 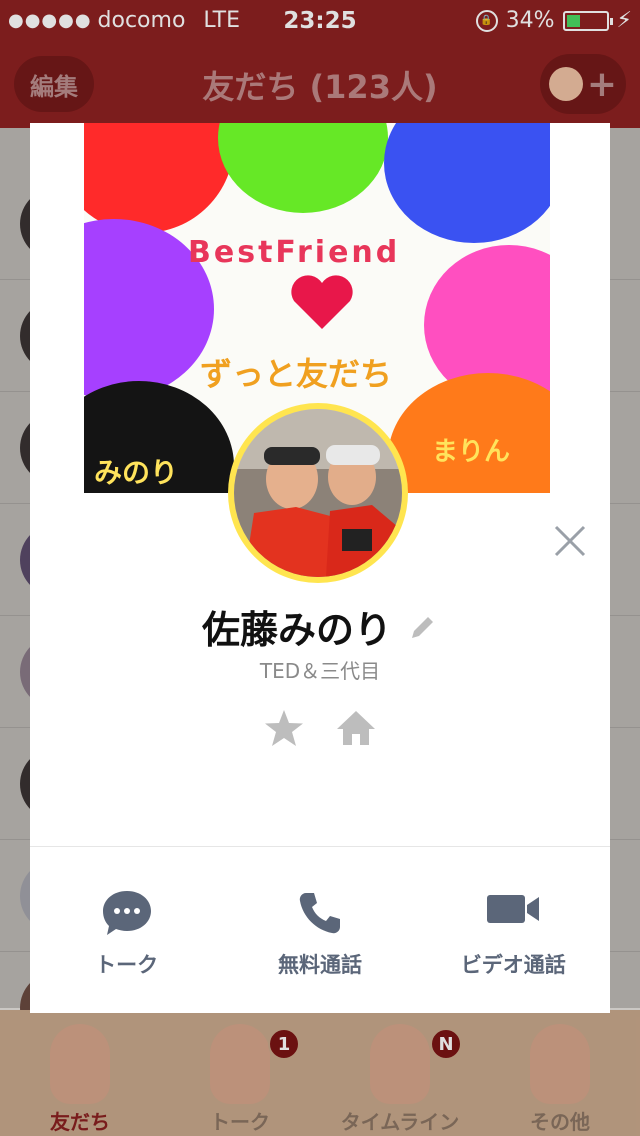 I want to click on video-call-label: ビデオ通話, so click(x=513, y=965).